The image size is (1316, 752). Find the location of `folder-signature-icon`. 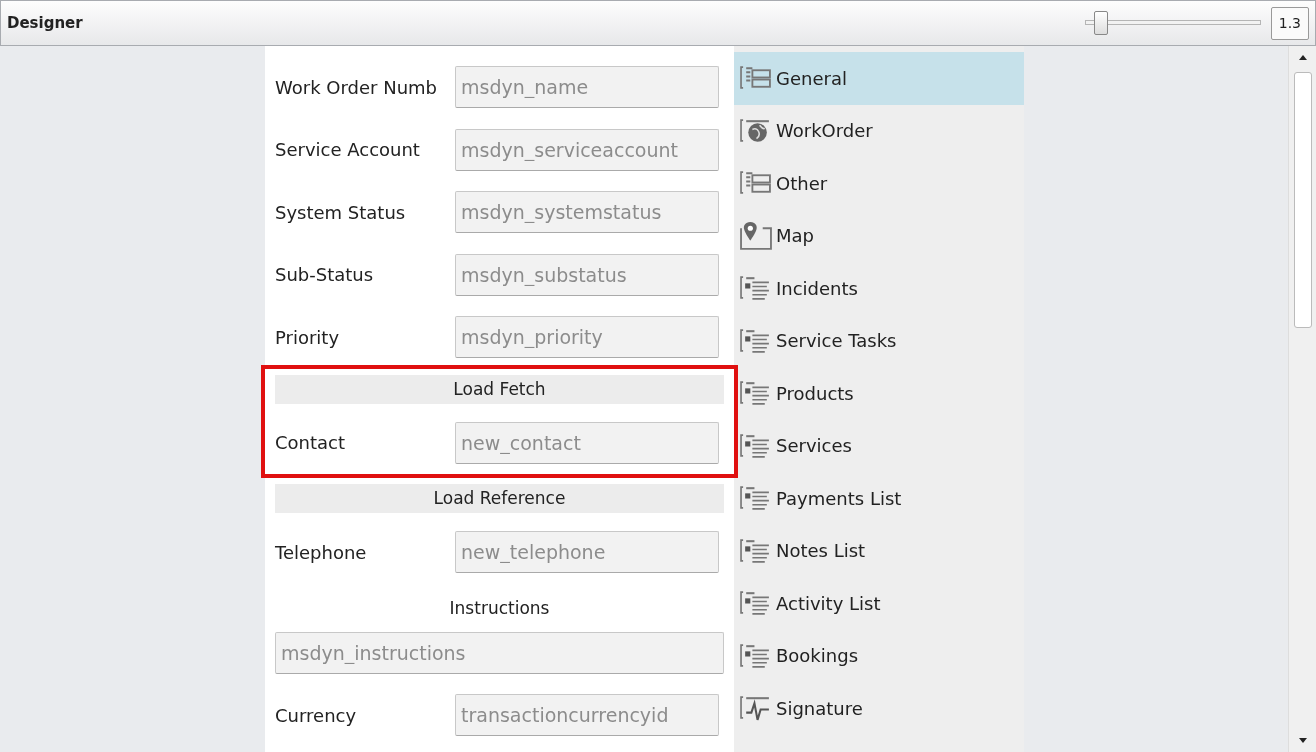

folder-signature-icon is located at coordinates (756, 708).